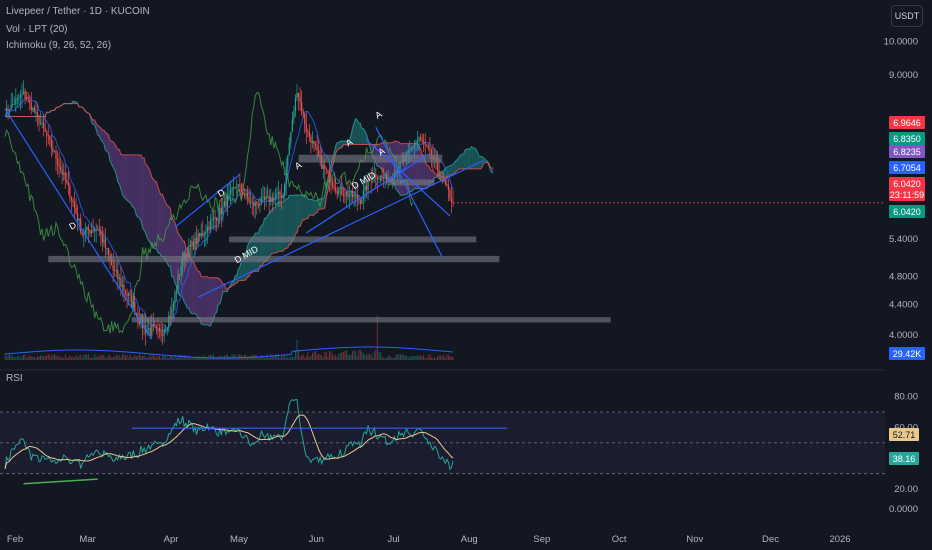 This screenshot has width=932, height=550. I want to click on time-axis: Feb Mar Apr May Jun Jul Aug Sep Oct Nov Dec 2026, so click(429, 539).